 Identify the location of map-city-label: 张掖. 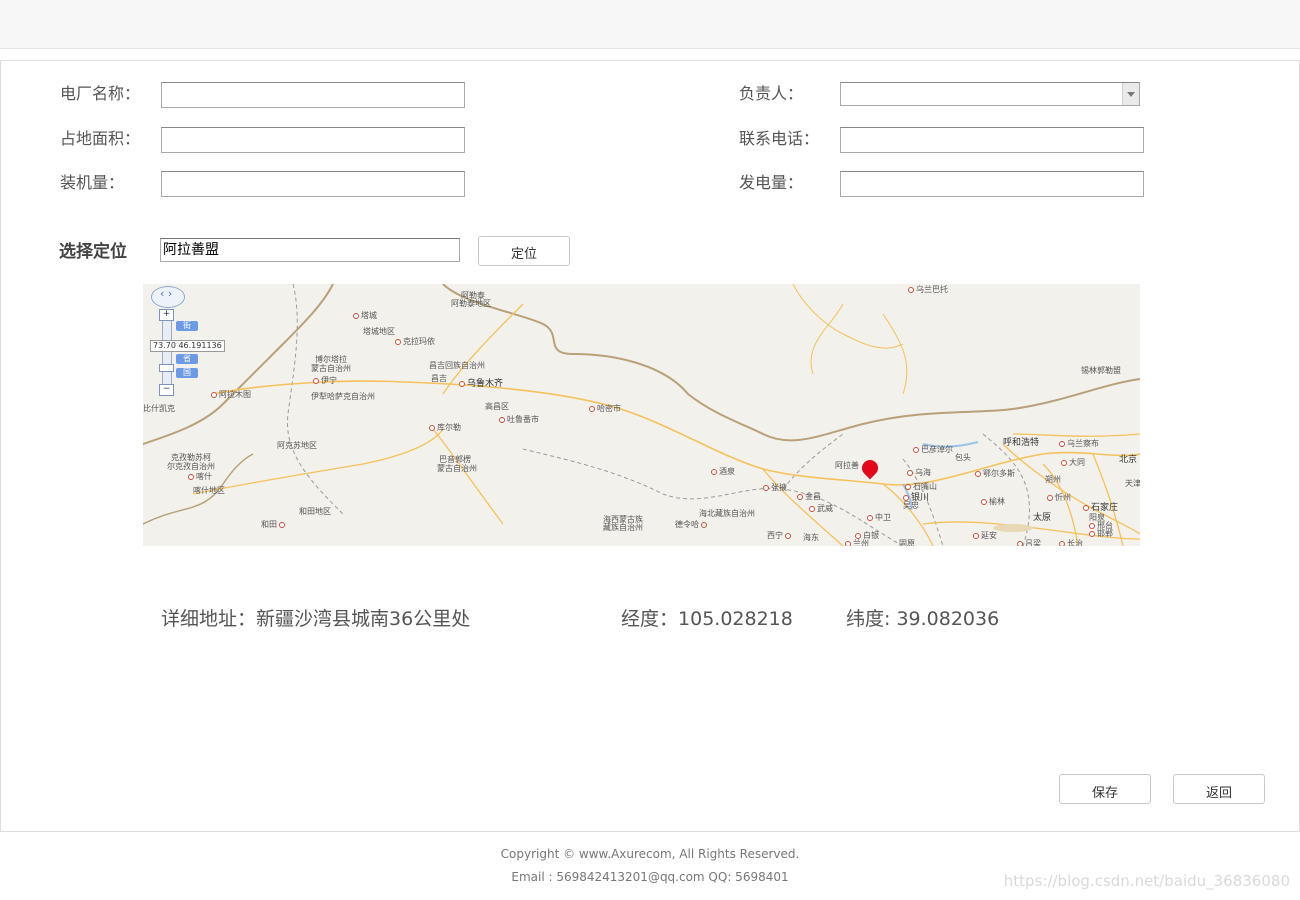
(775, 487).